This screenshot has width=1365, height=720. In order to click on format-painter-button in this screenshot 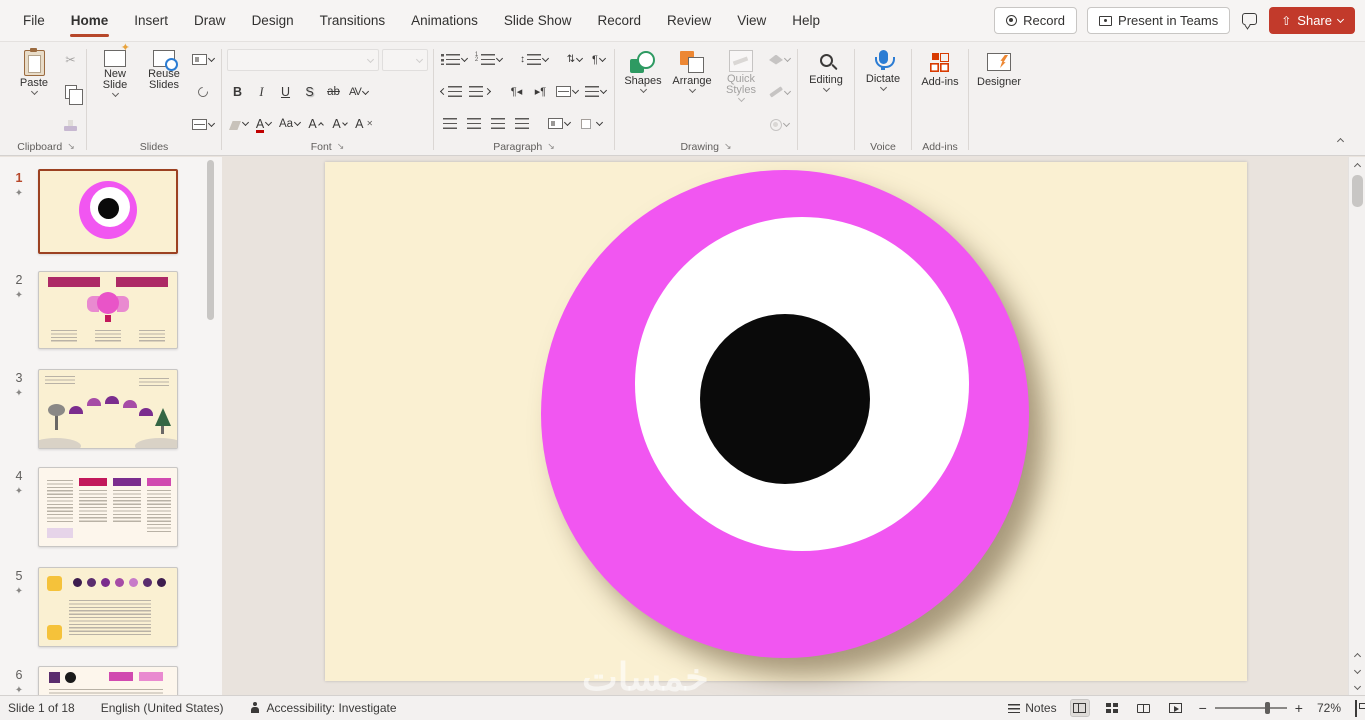, I will do `click(70, 124)`.